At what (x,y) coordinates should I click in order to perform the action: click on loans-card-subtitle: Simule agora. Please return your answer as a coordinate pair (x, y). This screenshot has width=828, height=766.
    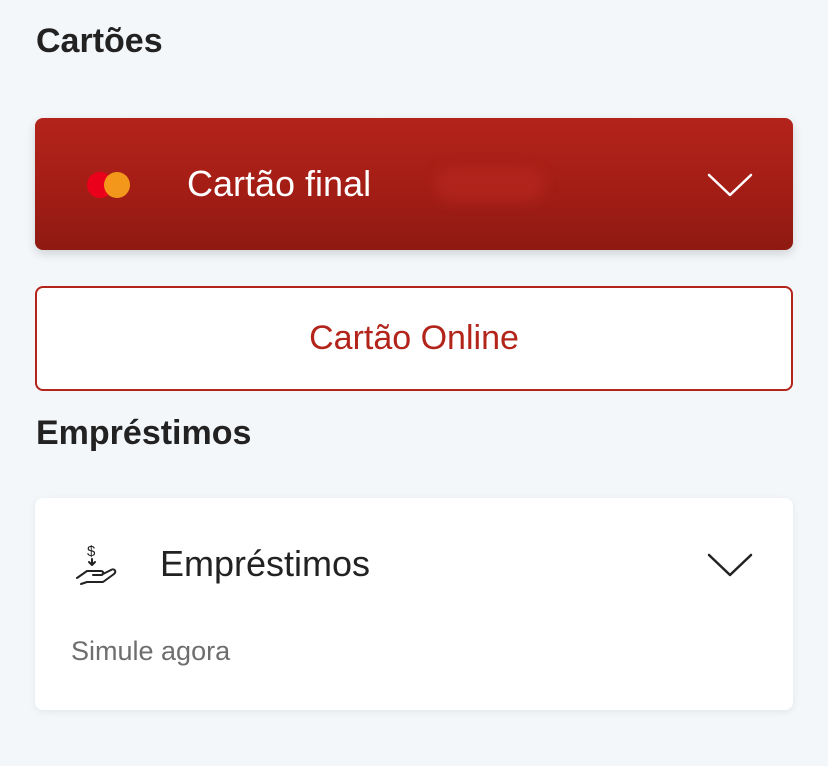
    Looking at the image, I should click on (151, 651).